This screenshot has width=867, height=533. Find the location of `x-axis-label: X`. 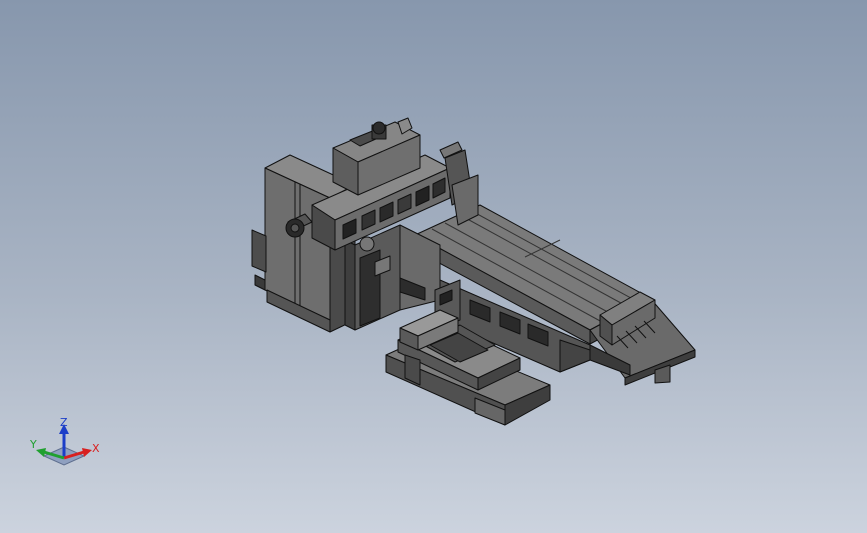

x-axis-label: X is located at coordinates (96, 448).